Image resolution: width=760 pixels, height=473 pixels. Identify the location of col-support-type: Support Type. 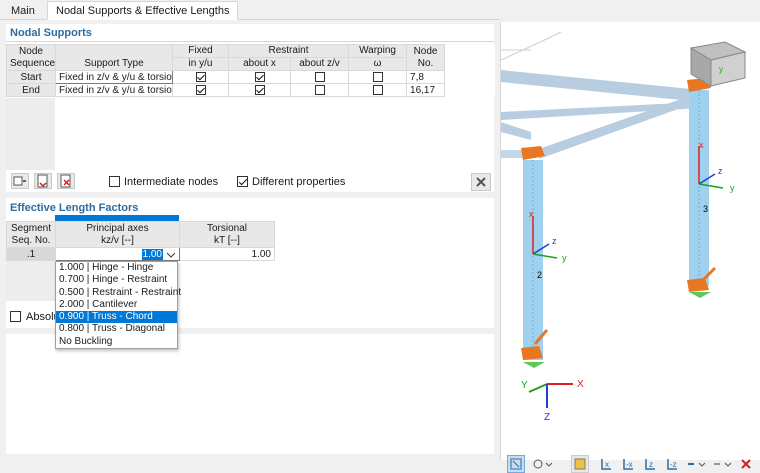
(114, 57).